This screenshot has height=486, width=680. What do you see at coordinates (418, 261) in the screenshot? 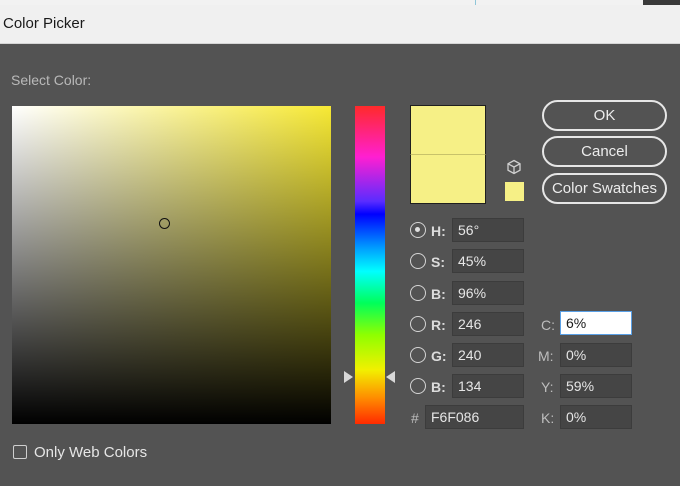
I see `saturation-radio` at bounding box center [418, 261].